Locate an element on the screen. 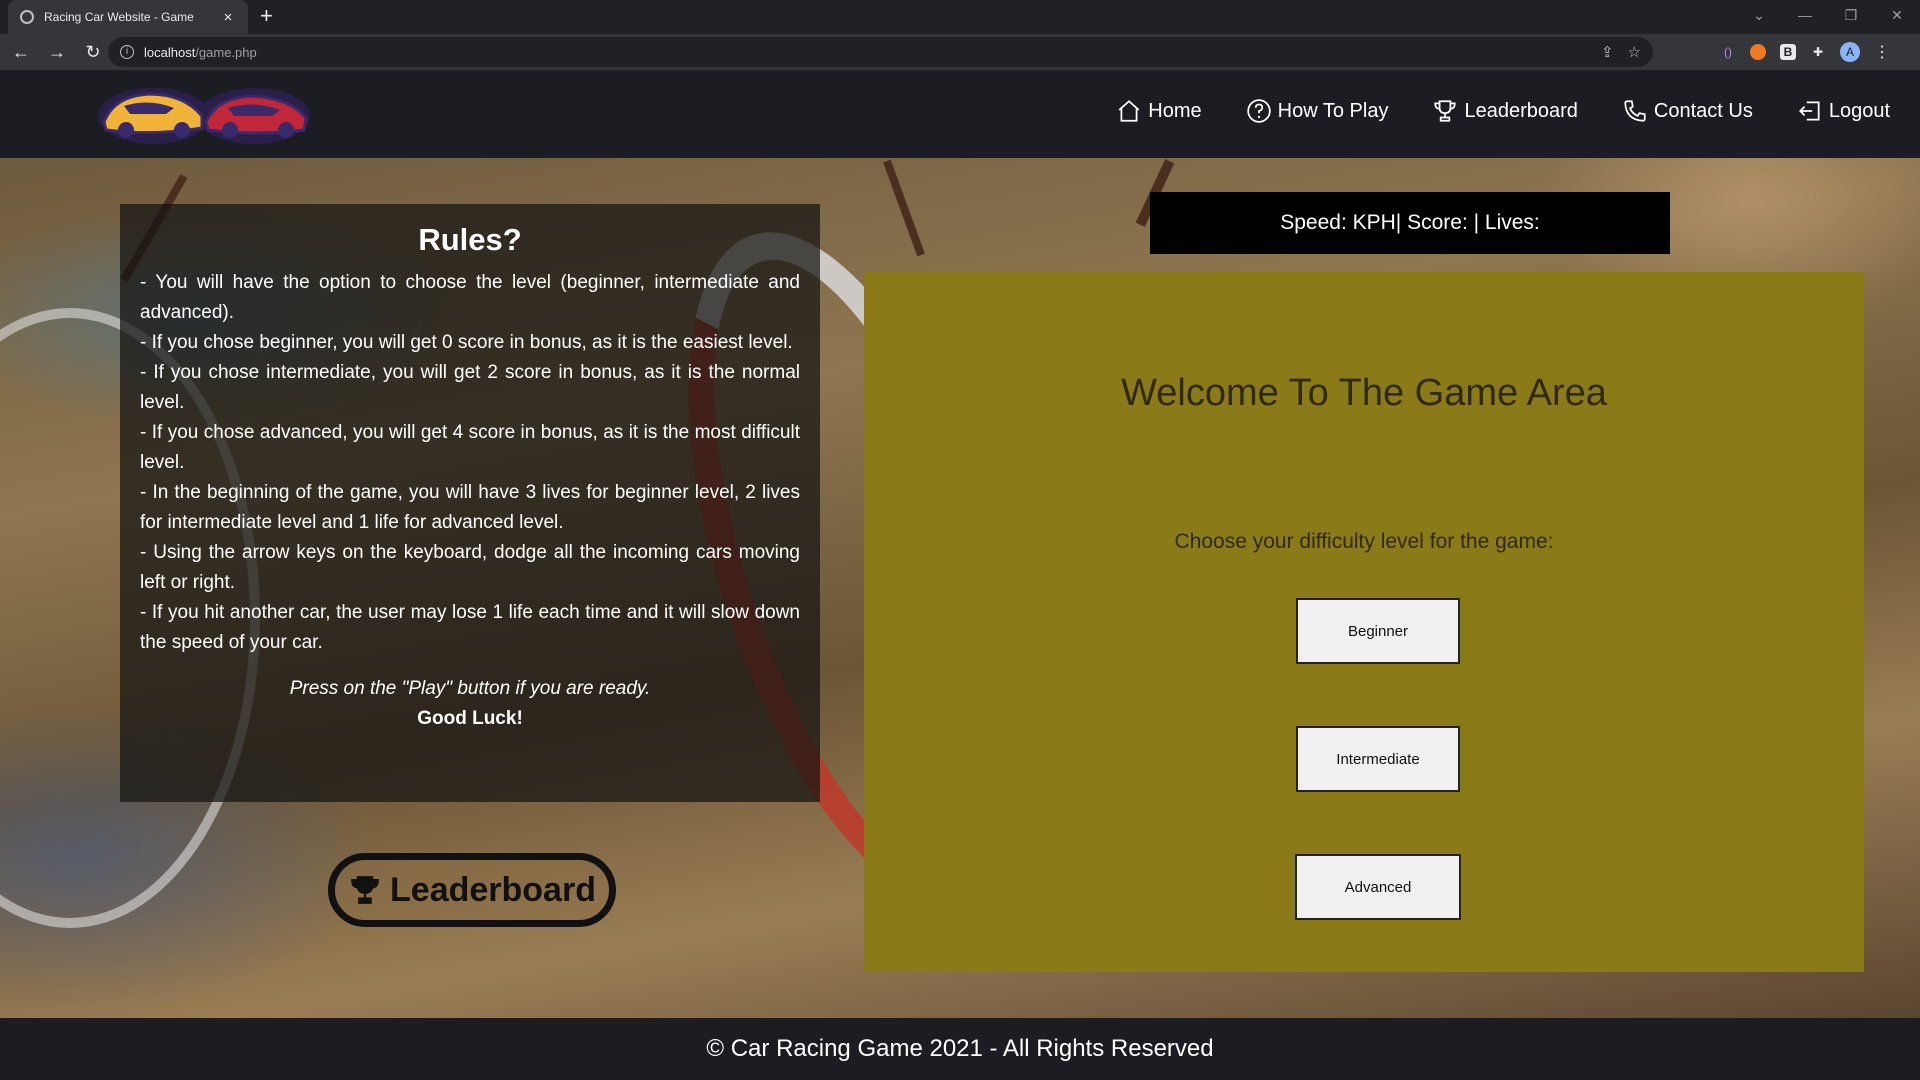 The width and height of the screenshot is (1920, 1080). logout-icon is located at coordinates (1809, 111).